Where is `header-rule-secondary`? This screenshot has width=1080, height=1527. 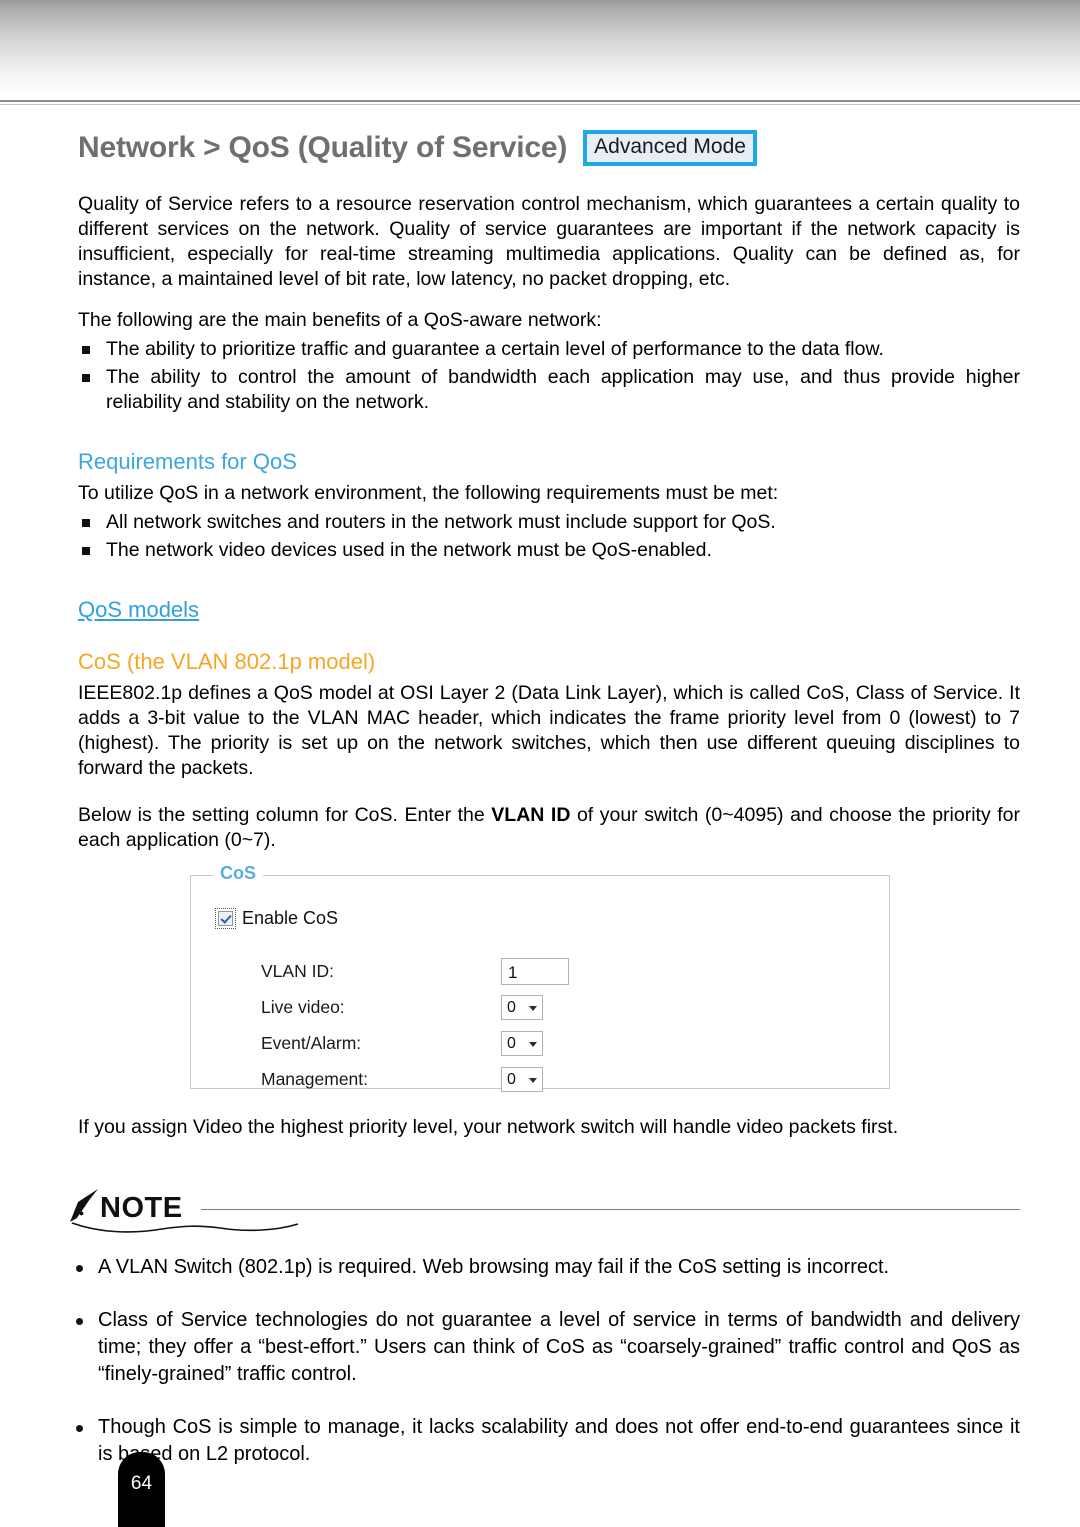
header-rule-secondary is located at coordinates (540, 104).